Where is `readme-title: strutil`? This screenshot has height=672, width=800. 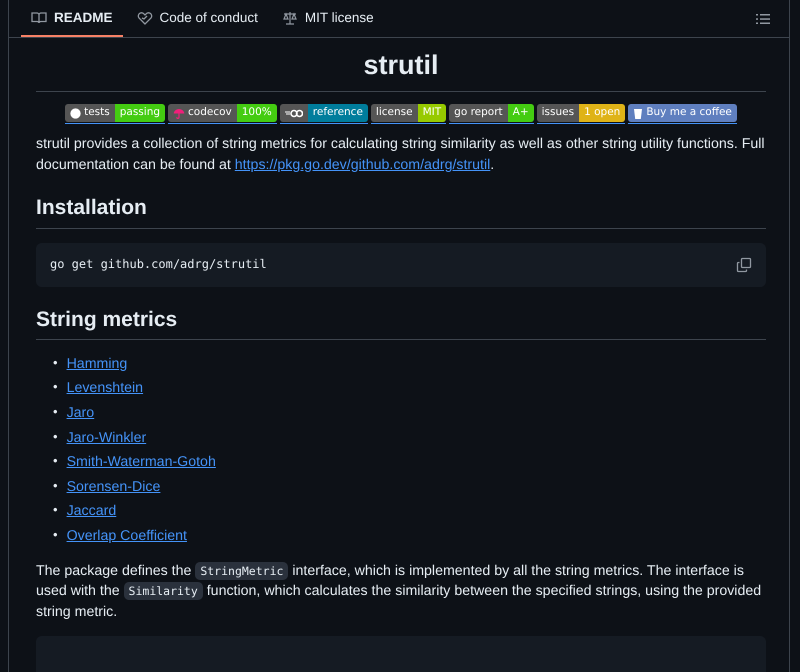 readme-title: strutil is located at coordinates (401, 70).